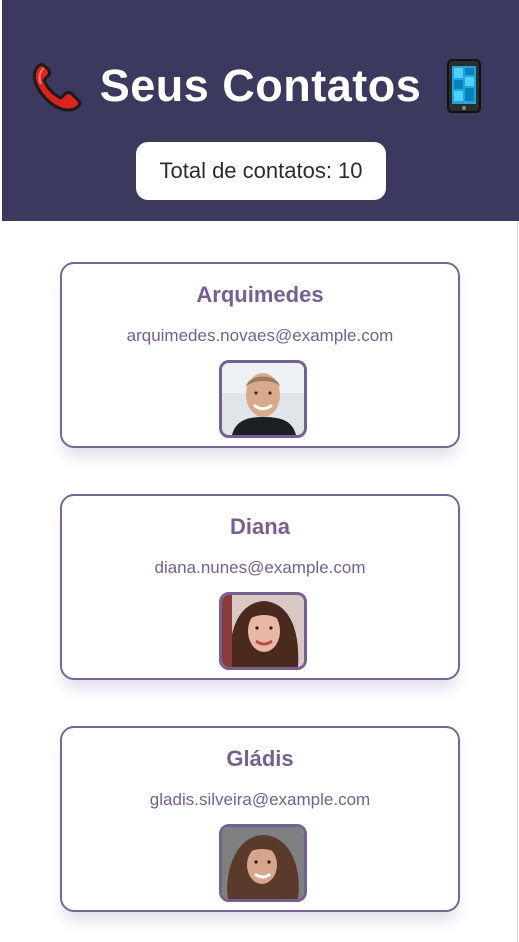 Image resolution: width=519 pixels, height=942 pixels. Describe the element at coordinates (260, 294) in the screenshot. I see `contact-name: Arquimedes` at that location.